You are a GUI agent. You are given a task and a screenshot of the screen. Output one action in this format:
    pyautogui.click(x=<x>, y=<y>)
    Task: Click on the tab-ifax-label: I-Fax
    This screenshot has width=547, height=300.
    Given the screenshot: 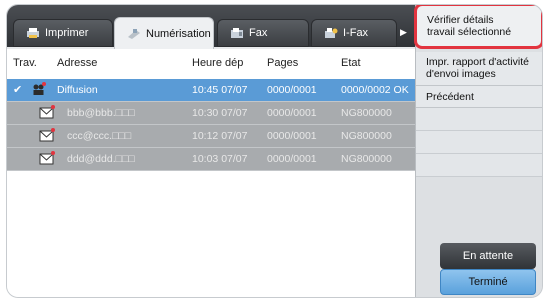 What is the action you would take?
    pyautogui.click(x=356, y=33)
    